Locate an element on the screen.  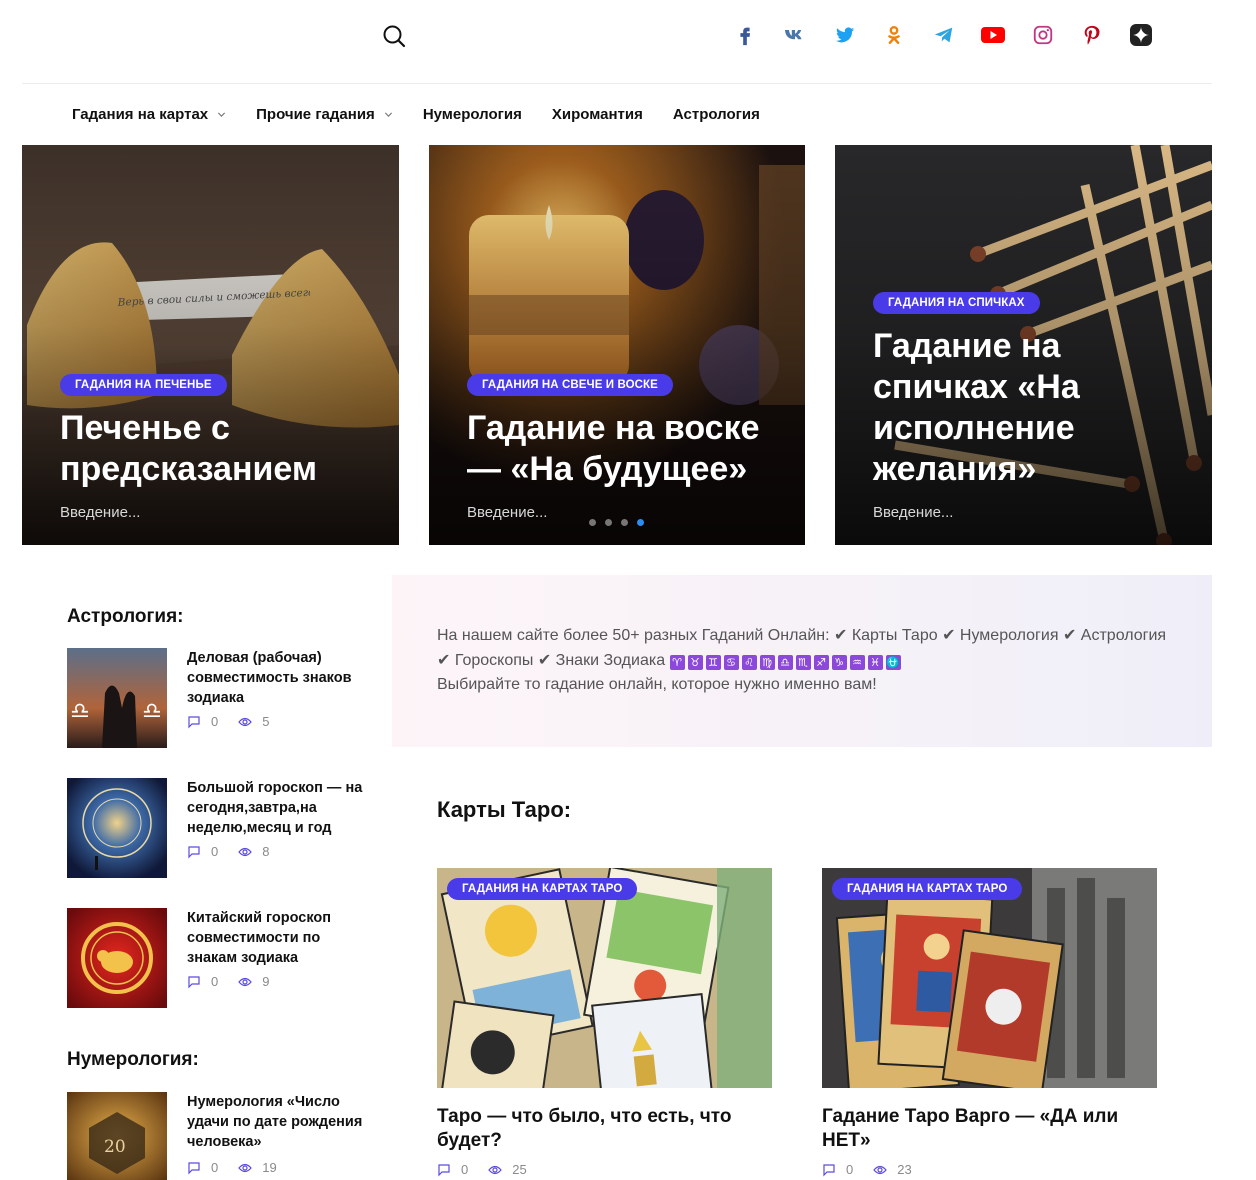
nav-item-label: Нумерология is located at coordinates (472, 114).